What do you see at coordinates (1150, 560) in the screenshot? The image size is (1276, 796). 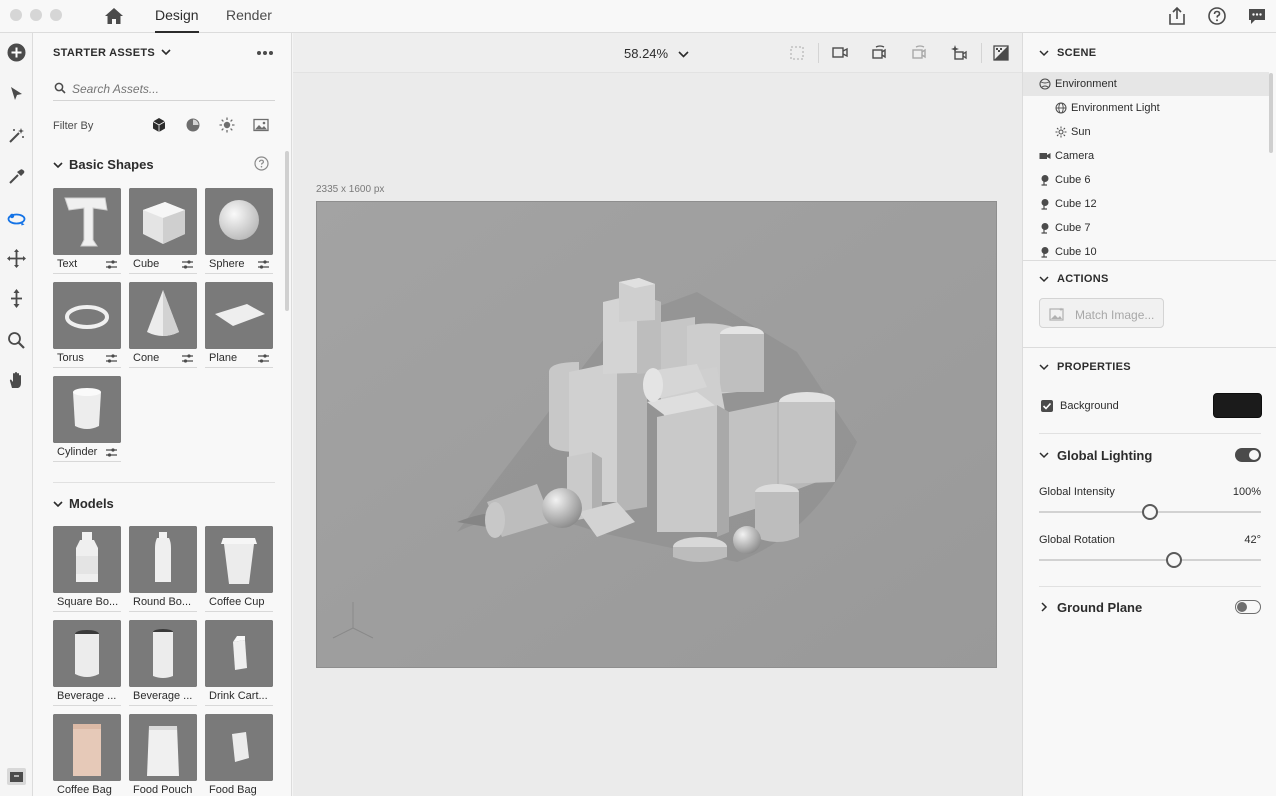 I see `global-rotation-slider` at bounding box center [1150, 560].